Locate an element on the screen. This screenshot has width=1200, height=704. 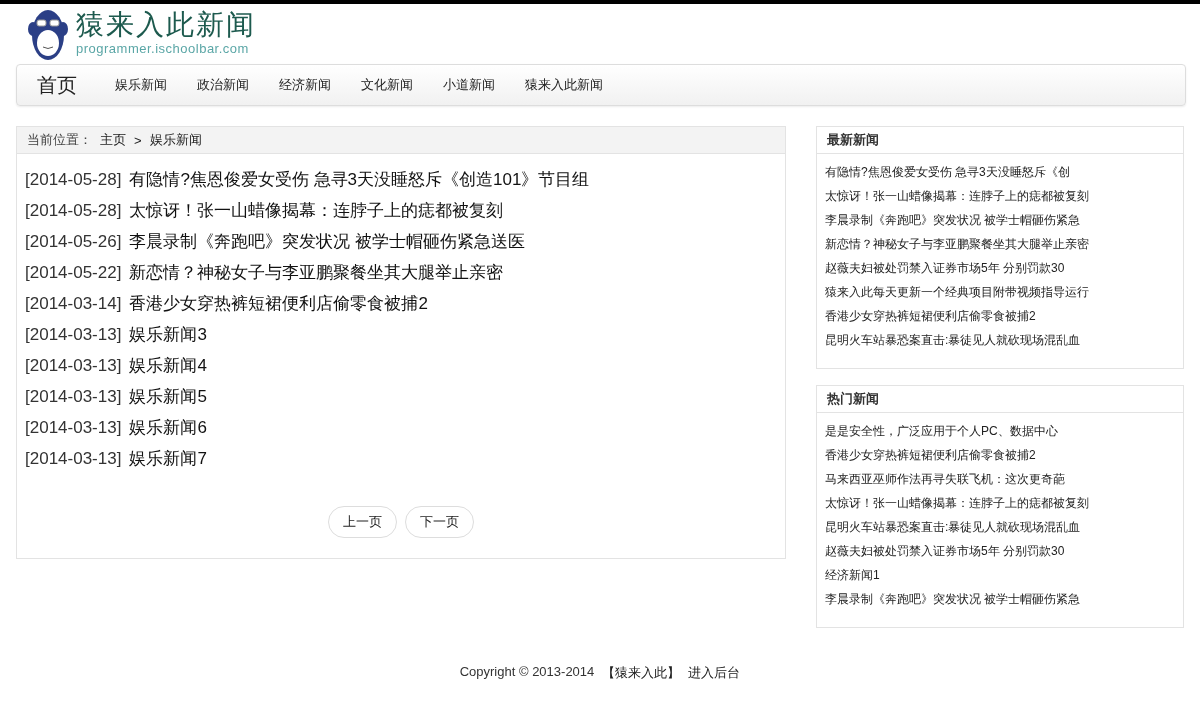
article-link: 李晨录制《奔跑吧》突发状况 被学士帽砸伤紧急送医 is located at coordinates (327, 241).